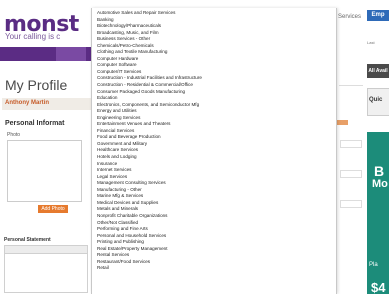 The image size is (389, 294). Describe the element at coordinates (46, 273) in the screenshot. I see `statement-editor` at that location.